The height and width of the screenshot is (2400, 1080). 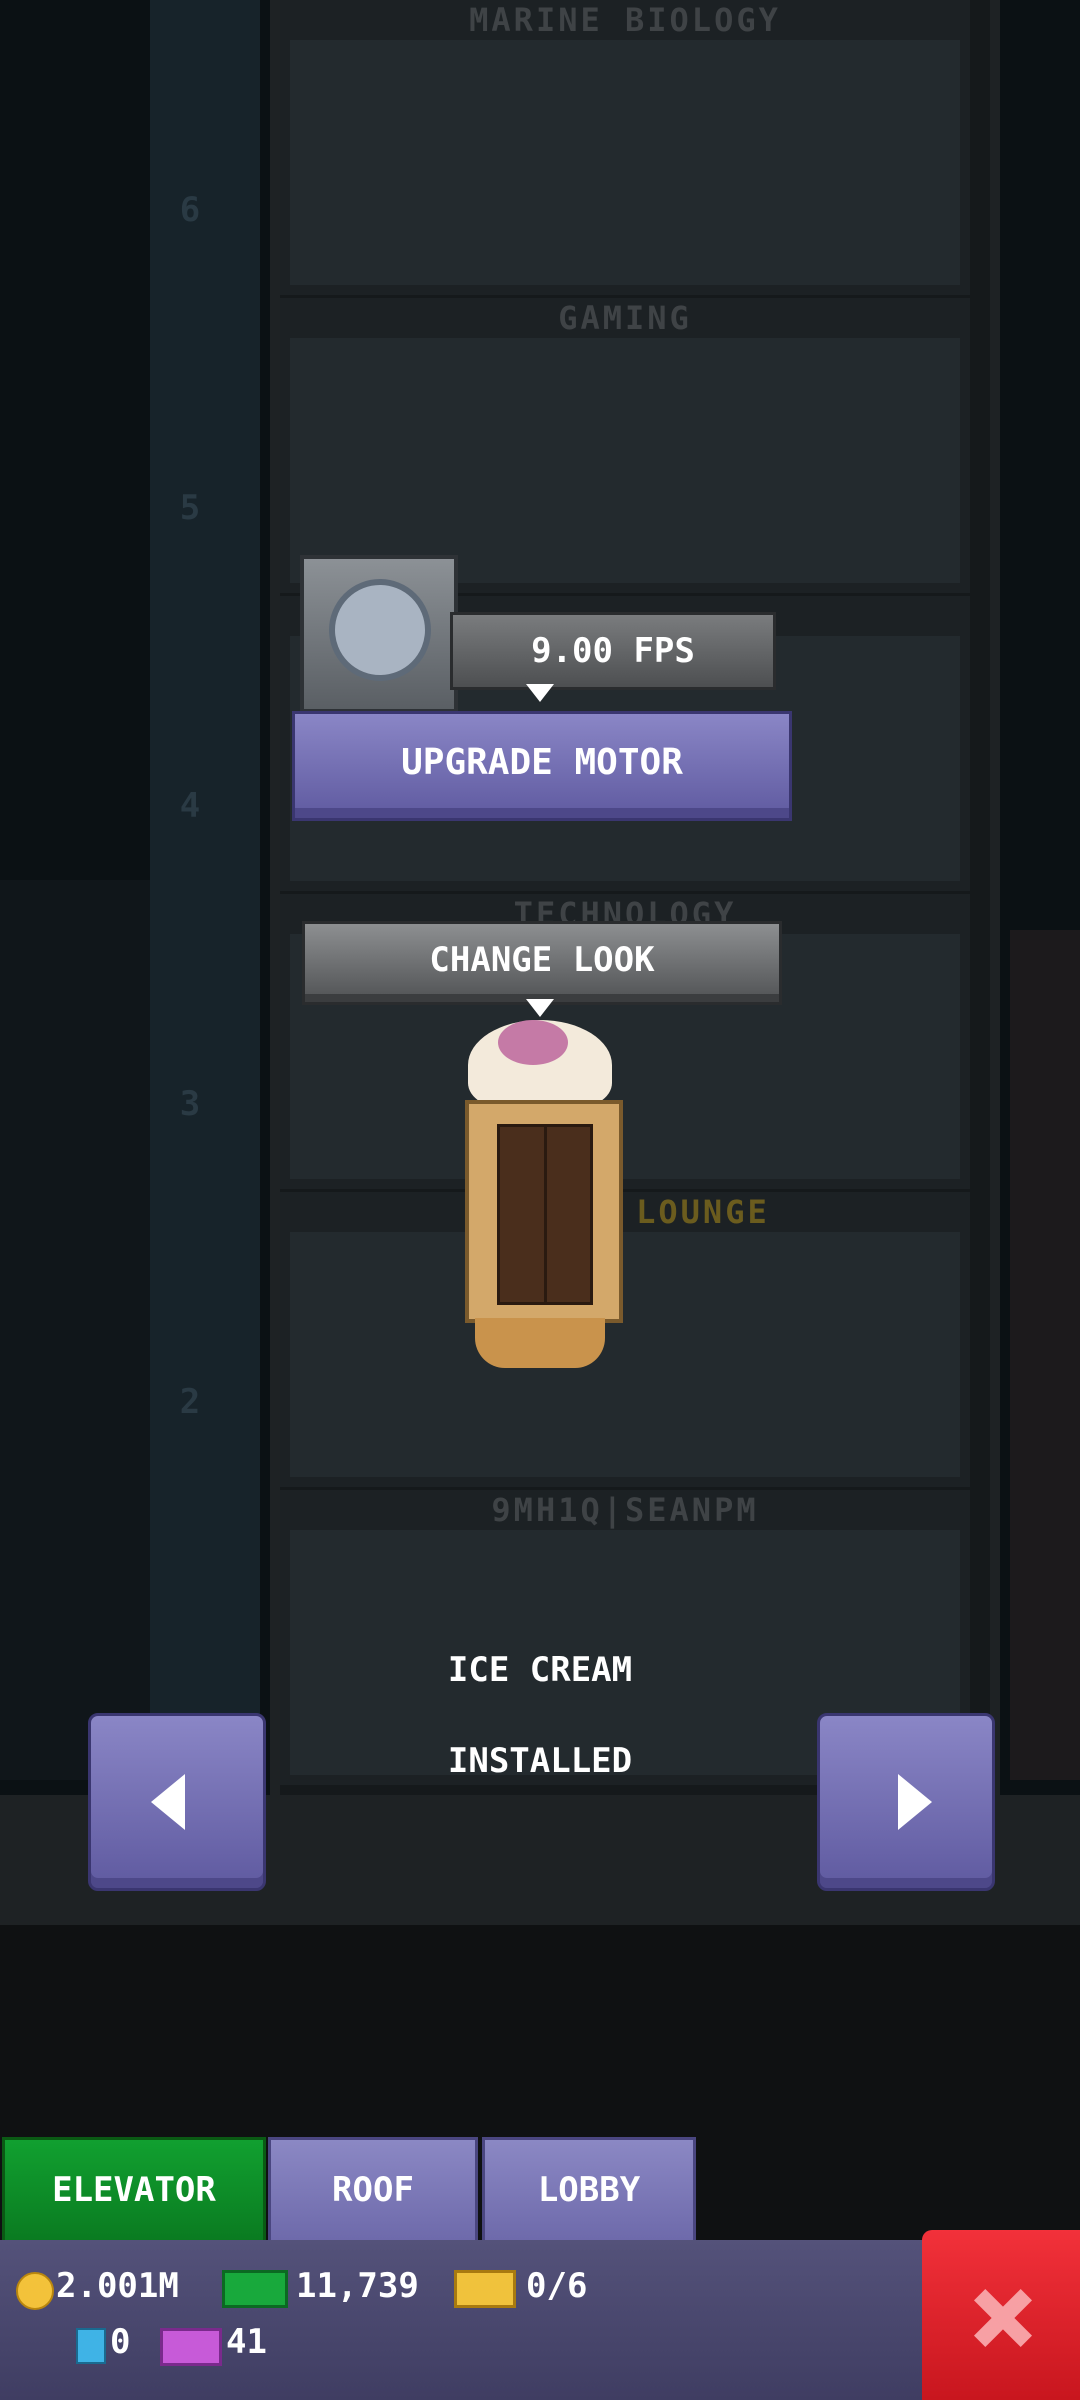 I want to click on tab-label: ELEVATOR, so click(x=134, y=2190).